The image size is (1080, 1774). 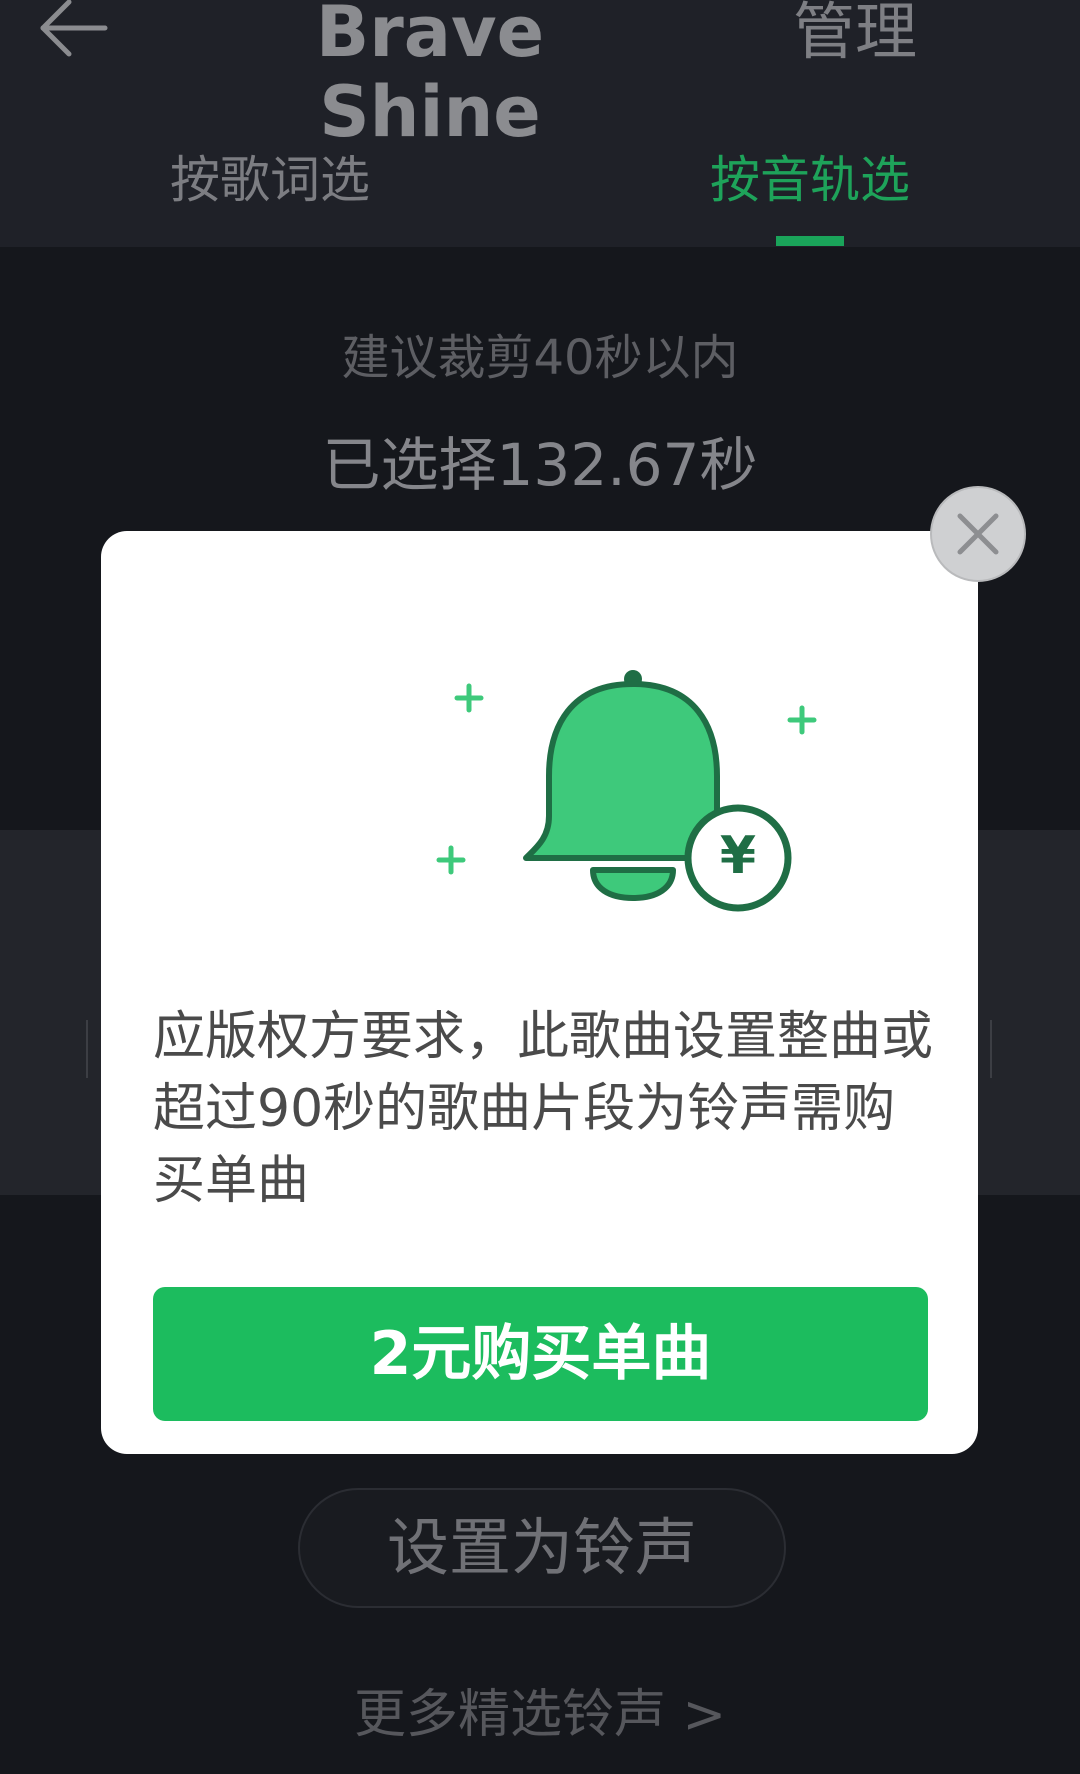 I want to click on copyright-message: 应版权方要求，此歌曲设置整曲或超过90秒的歌曲片段为铃声需购买单曲, so click(x=543, y=1109).